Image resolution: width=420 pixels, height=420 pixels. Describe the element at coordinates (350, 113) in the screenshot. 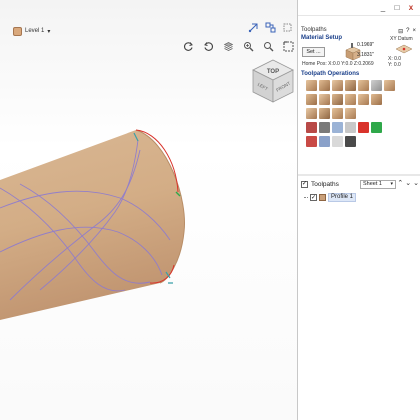

I see `rest-machining-icon` at that location.